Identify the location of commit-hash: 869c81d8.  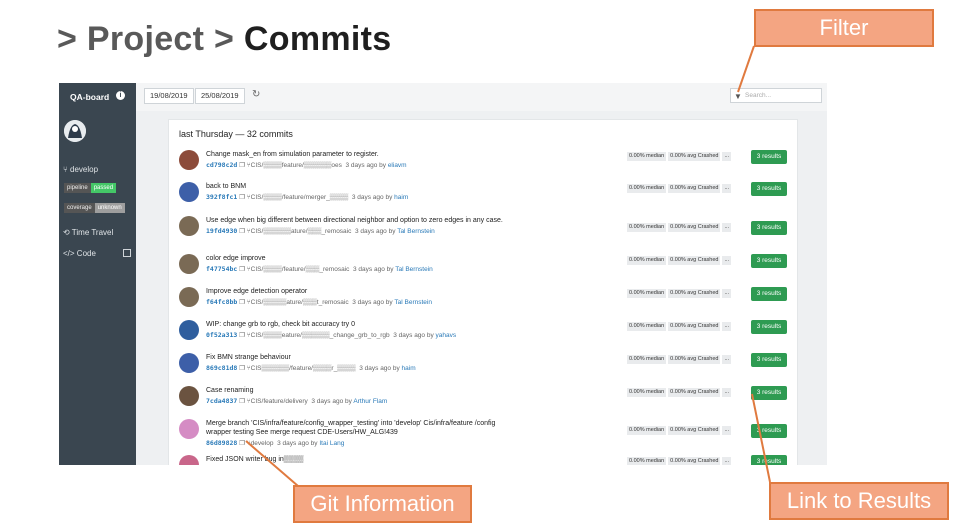
(221, 368).